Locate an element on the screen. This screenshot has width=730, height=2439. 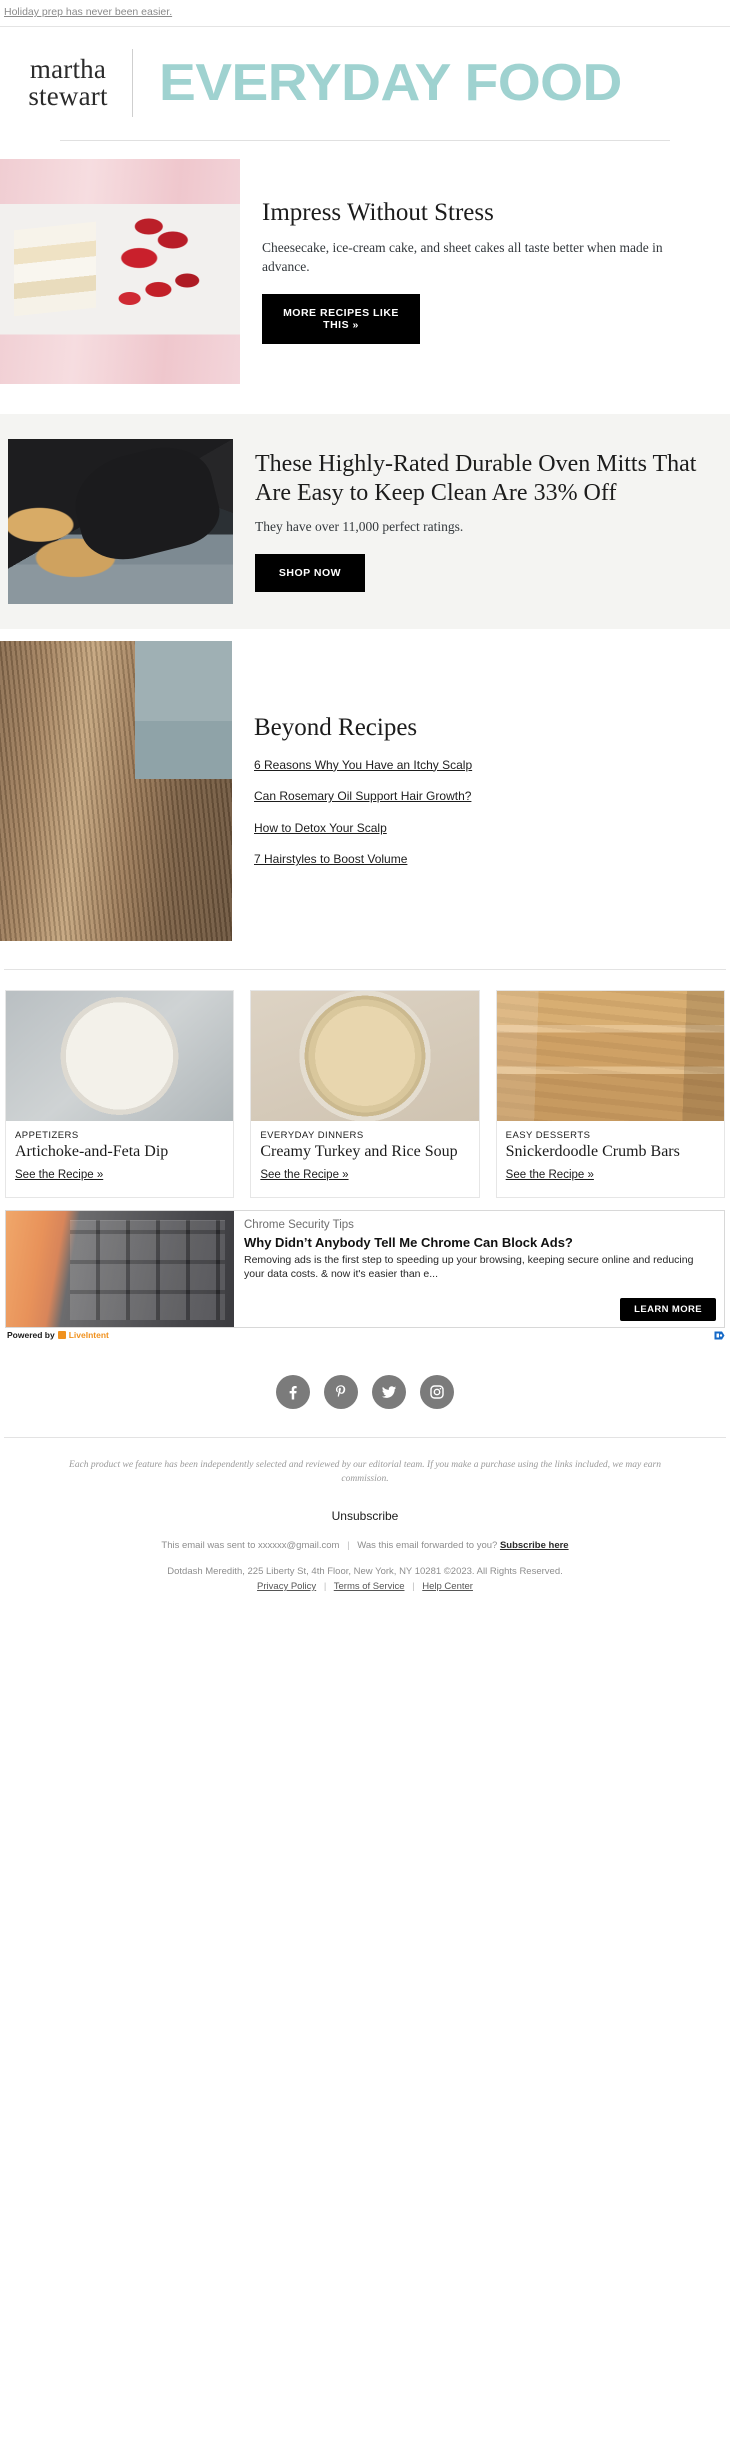
pinterest-glyph is located at coordinates (340, 1391).